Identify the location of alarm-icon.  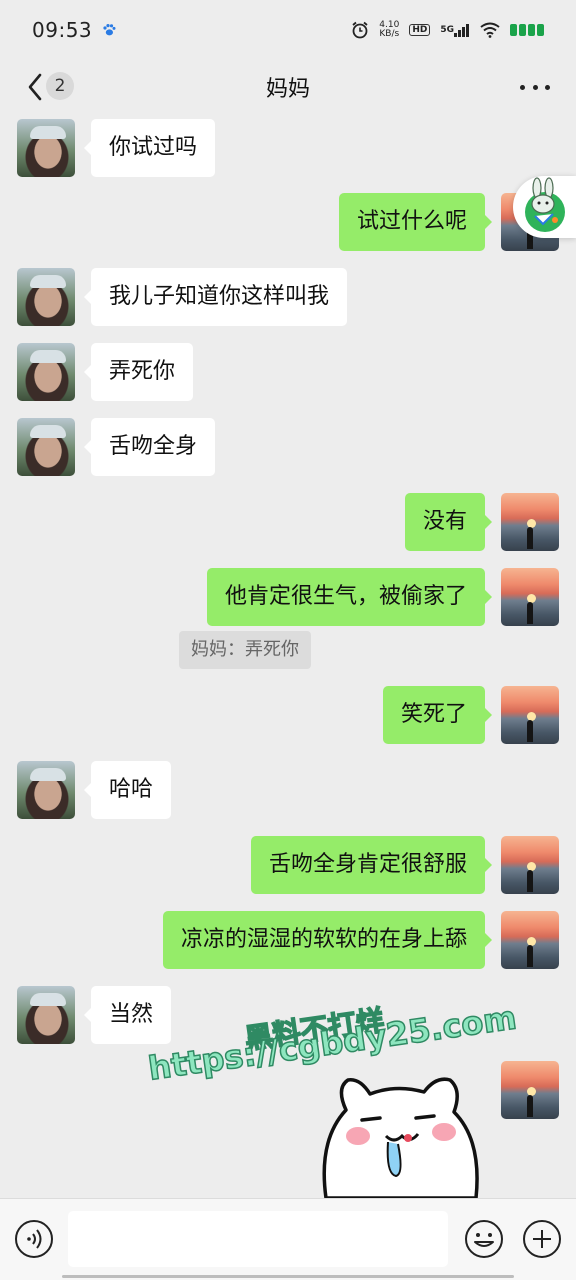
(360, 30).